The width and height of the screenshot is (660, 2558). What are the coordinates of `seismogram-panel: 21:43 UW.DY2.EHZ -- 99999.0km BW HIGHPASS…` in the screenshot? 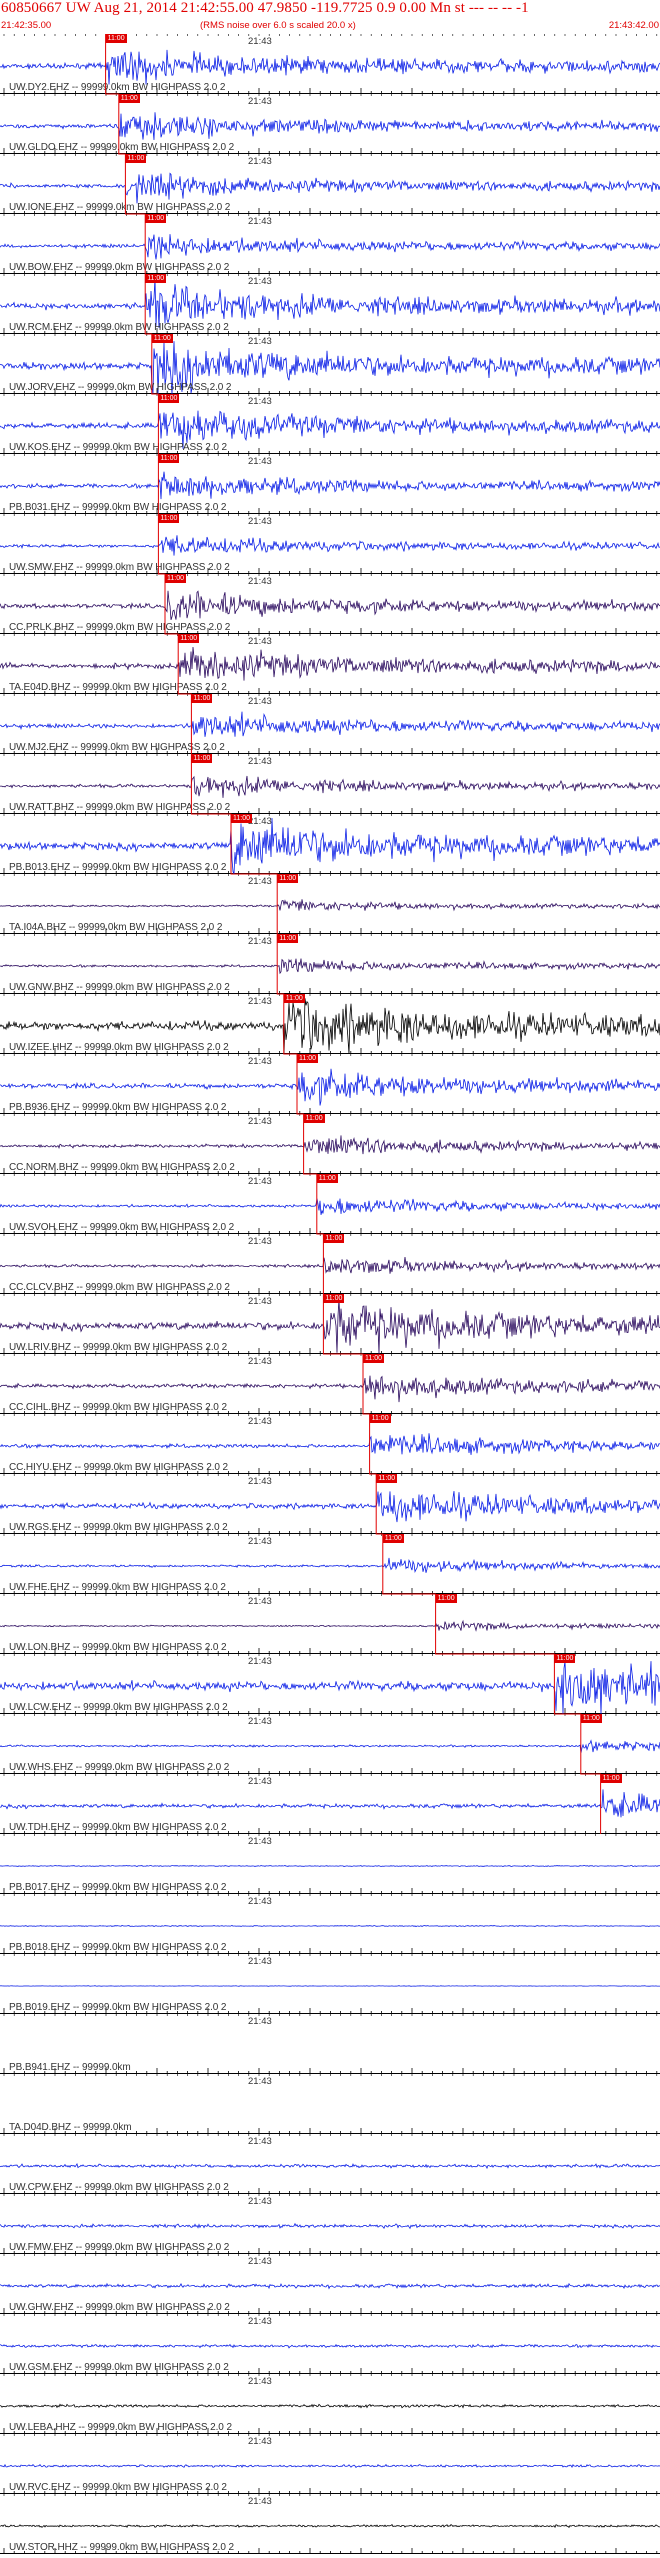 It's located at (330, 64).